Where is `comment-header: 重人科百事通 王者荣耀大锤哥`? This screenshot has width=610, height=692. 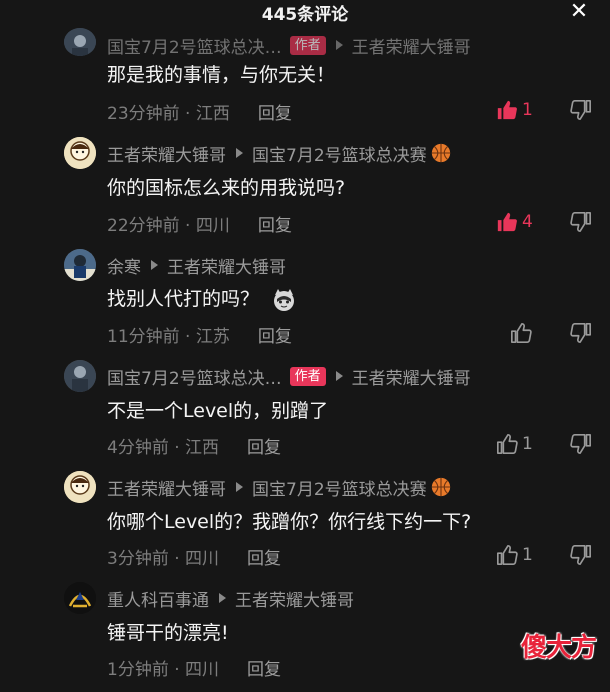 comment-header: 重人科百事通 王者荣耀大锤哥 is located at coordinates (328, 598).